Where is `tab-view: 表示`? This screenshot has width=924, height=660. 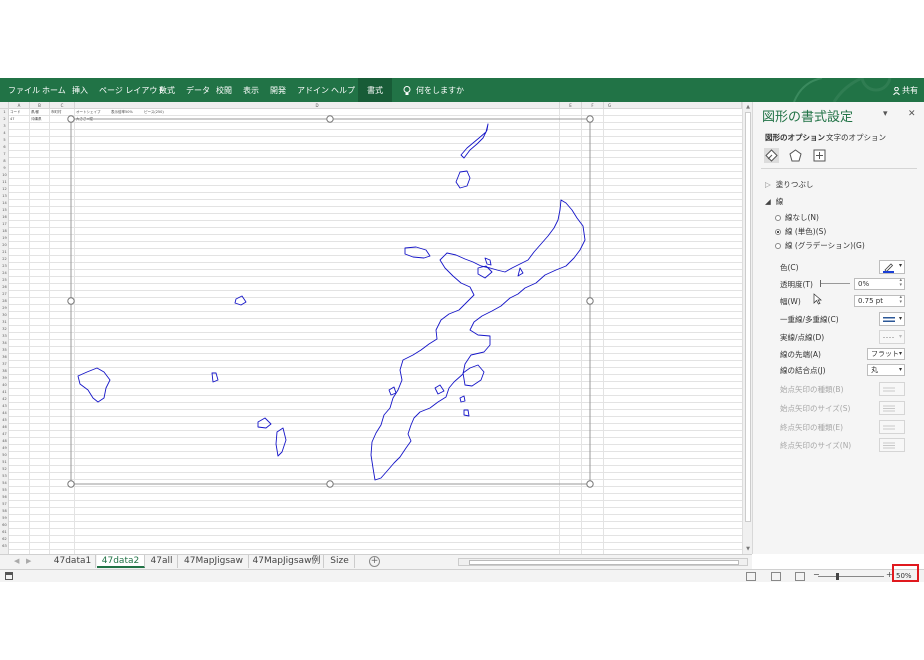 tab-view: 表示 is located at coordinates (251, 90).